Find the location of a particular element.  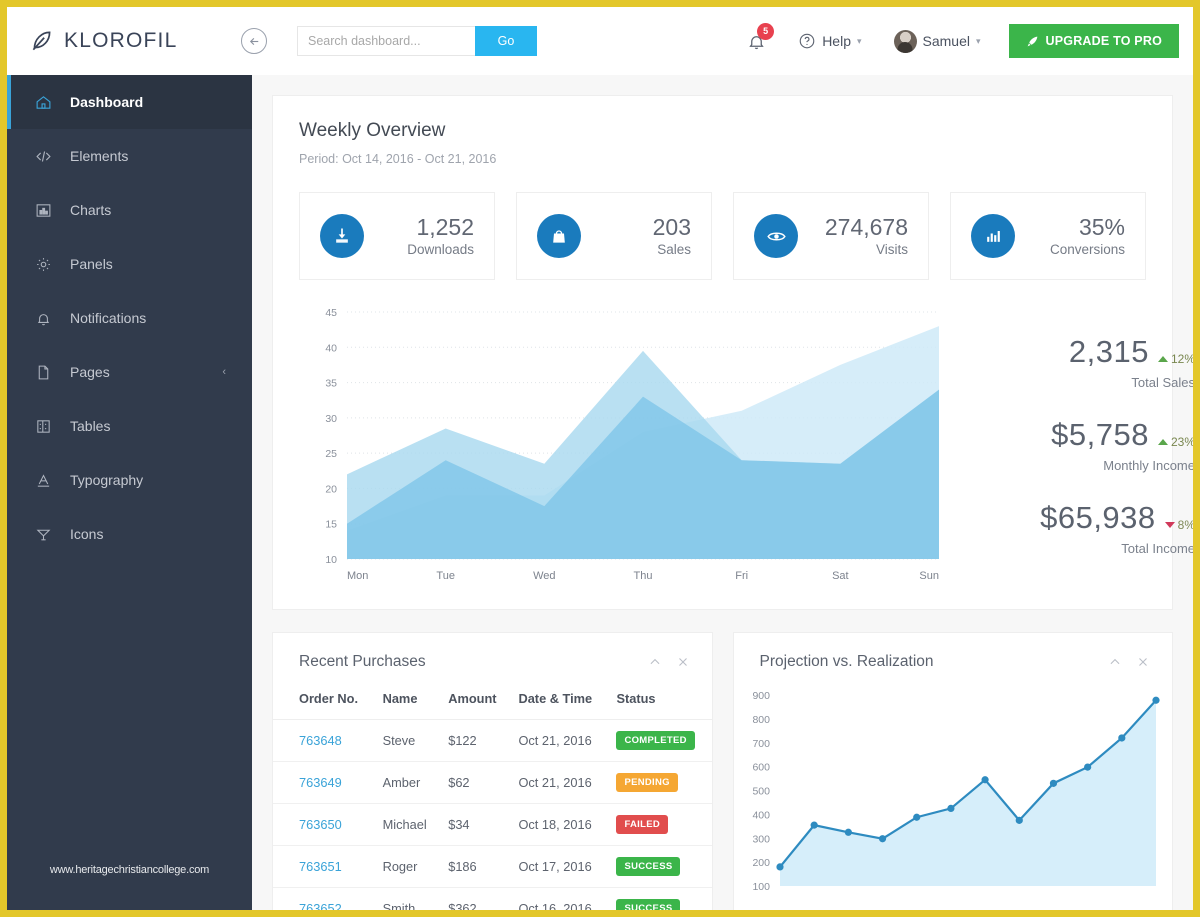

order-link: 763649 is located at coordinates (320, 782).